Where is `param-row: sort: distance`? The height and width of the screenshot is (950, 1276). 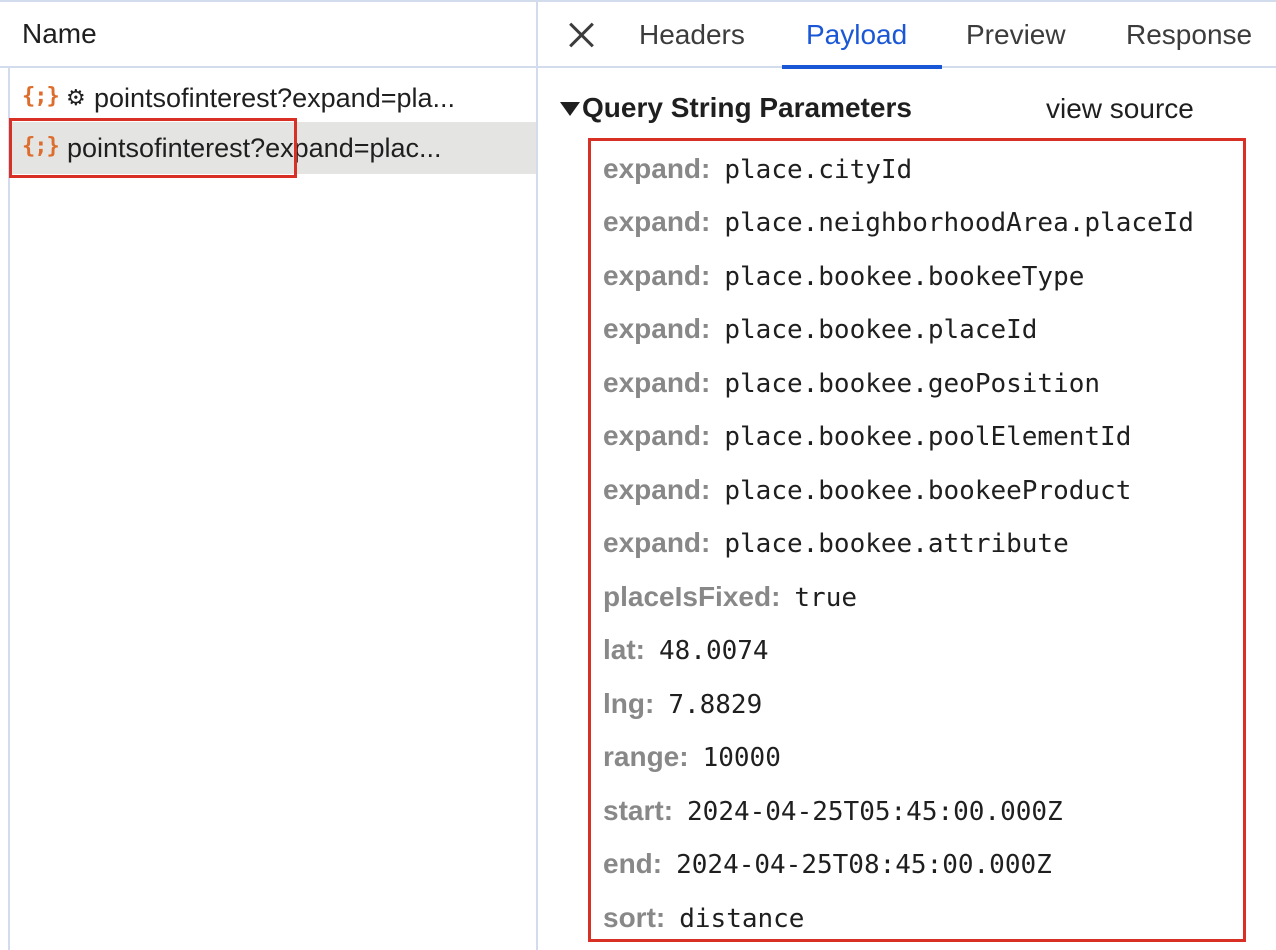
param-row: sort: distance is located at coordinates (703, 922).